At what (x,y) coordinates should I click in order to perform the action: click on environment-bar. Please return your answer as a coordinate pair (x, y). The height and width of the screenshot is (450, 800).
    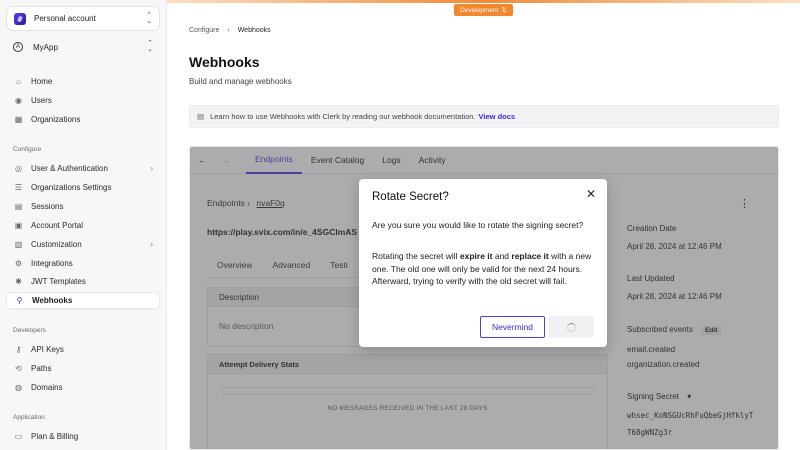
    Looking at the image, I should click on (483, 1).